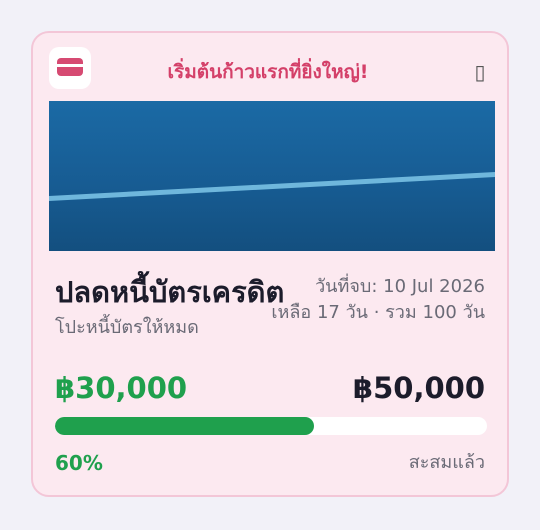 The image size is (540, 530). I want to click on progress-bar, so click(271, 426).